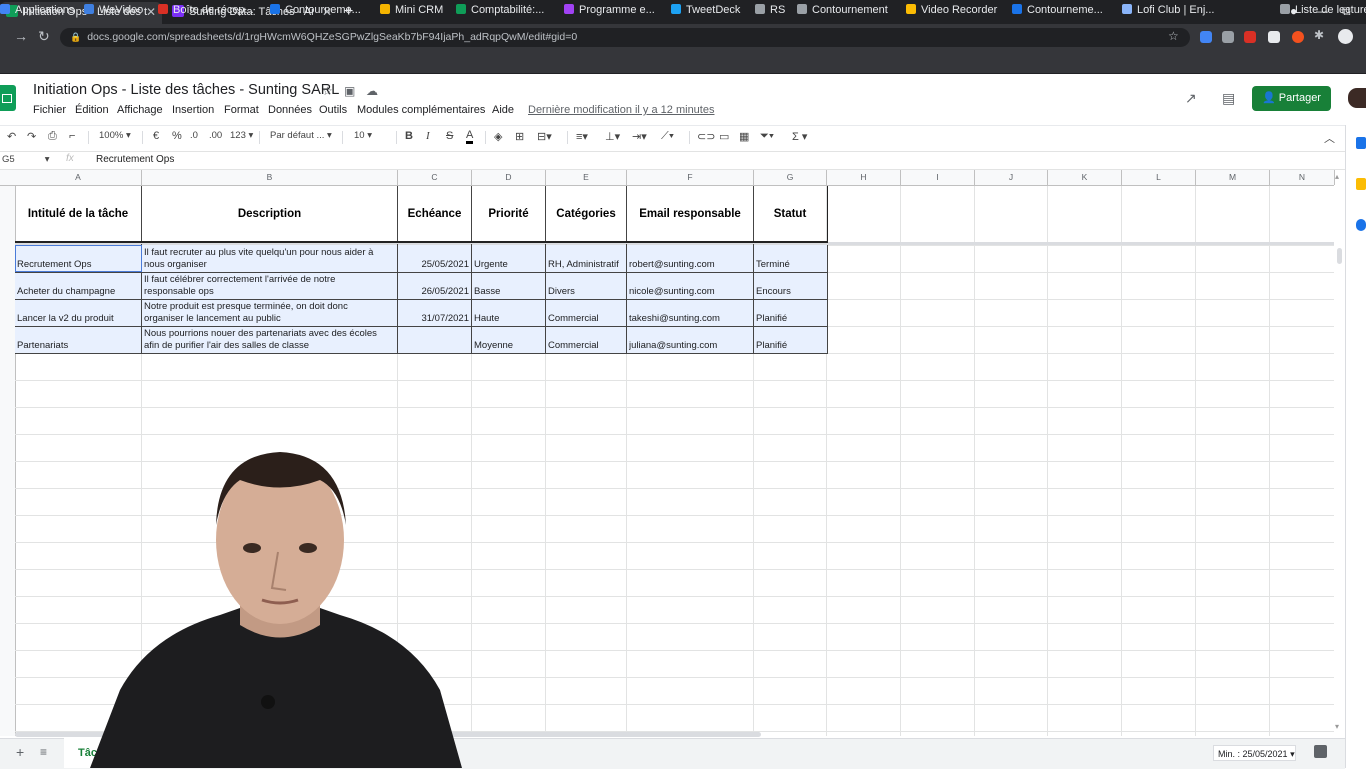 Image resolution: width=1366 pixels, height=769 pixels. I want to click on last-modified-link: Dernière modification il y a 12 minutes, so click(621, 110).